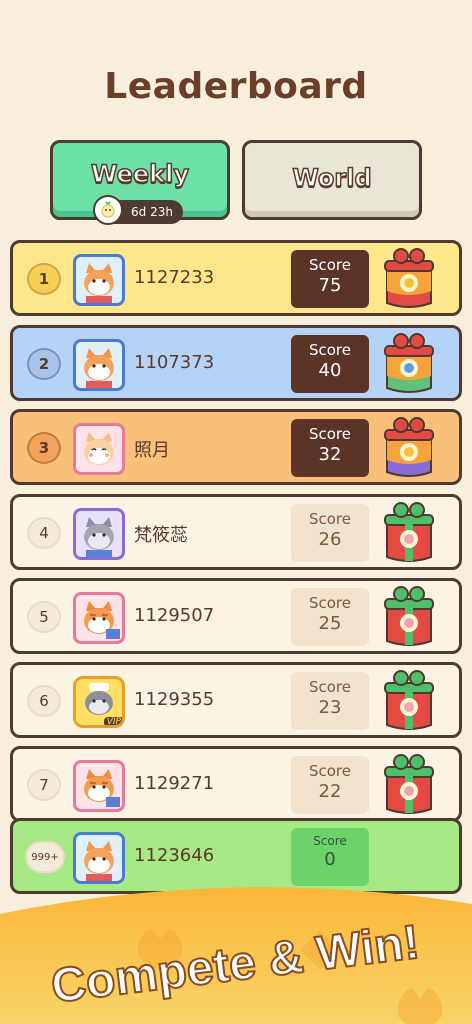 This screenshot has height=1024, width=472. I want to click on score-value: 75, so click(330, 285).